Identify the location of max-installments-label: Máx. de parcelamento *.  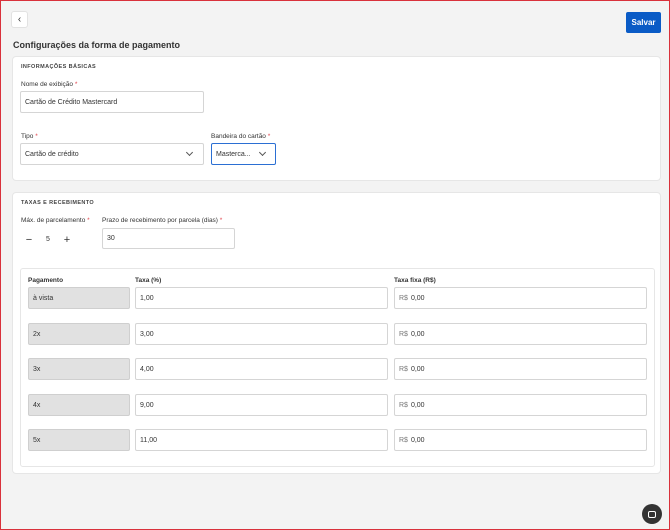
(55, 220).